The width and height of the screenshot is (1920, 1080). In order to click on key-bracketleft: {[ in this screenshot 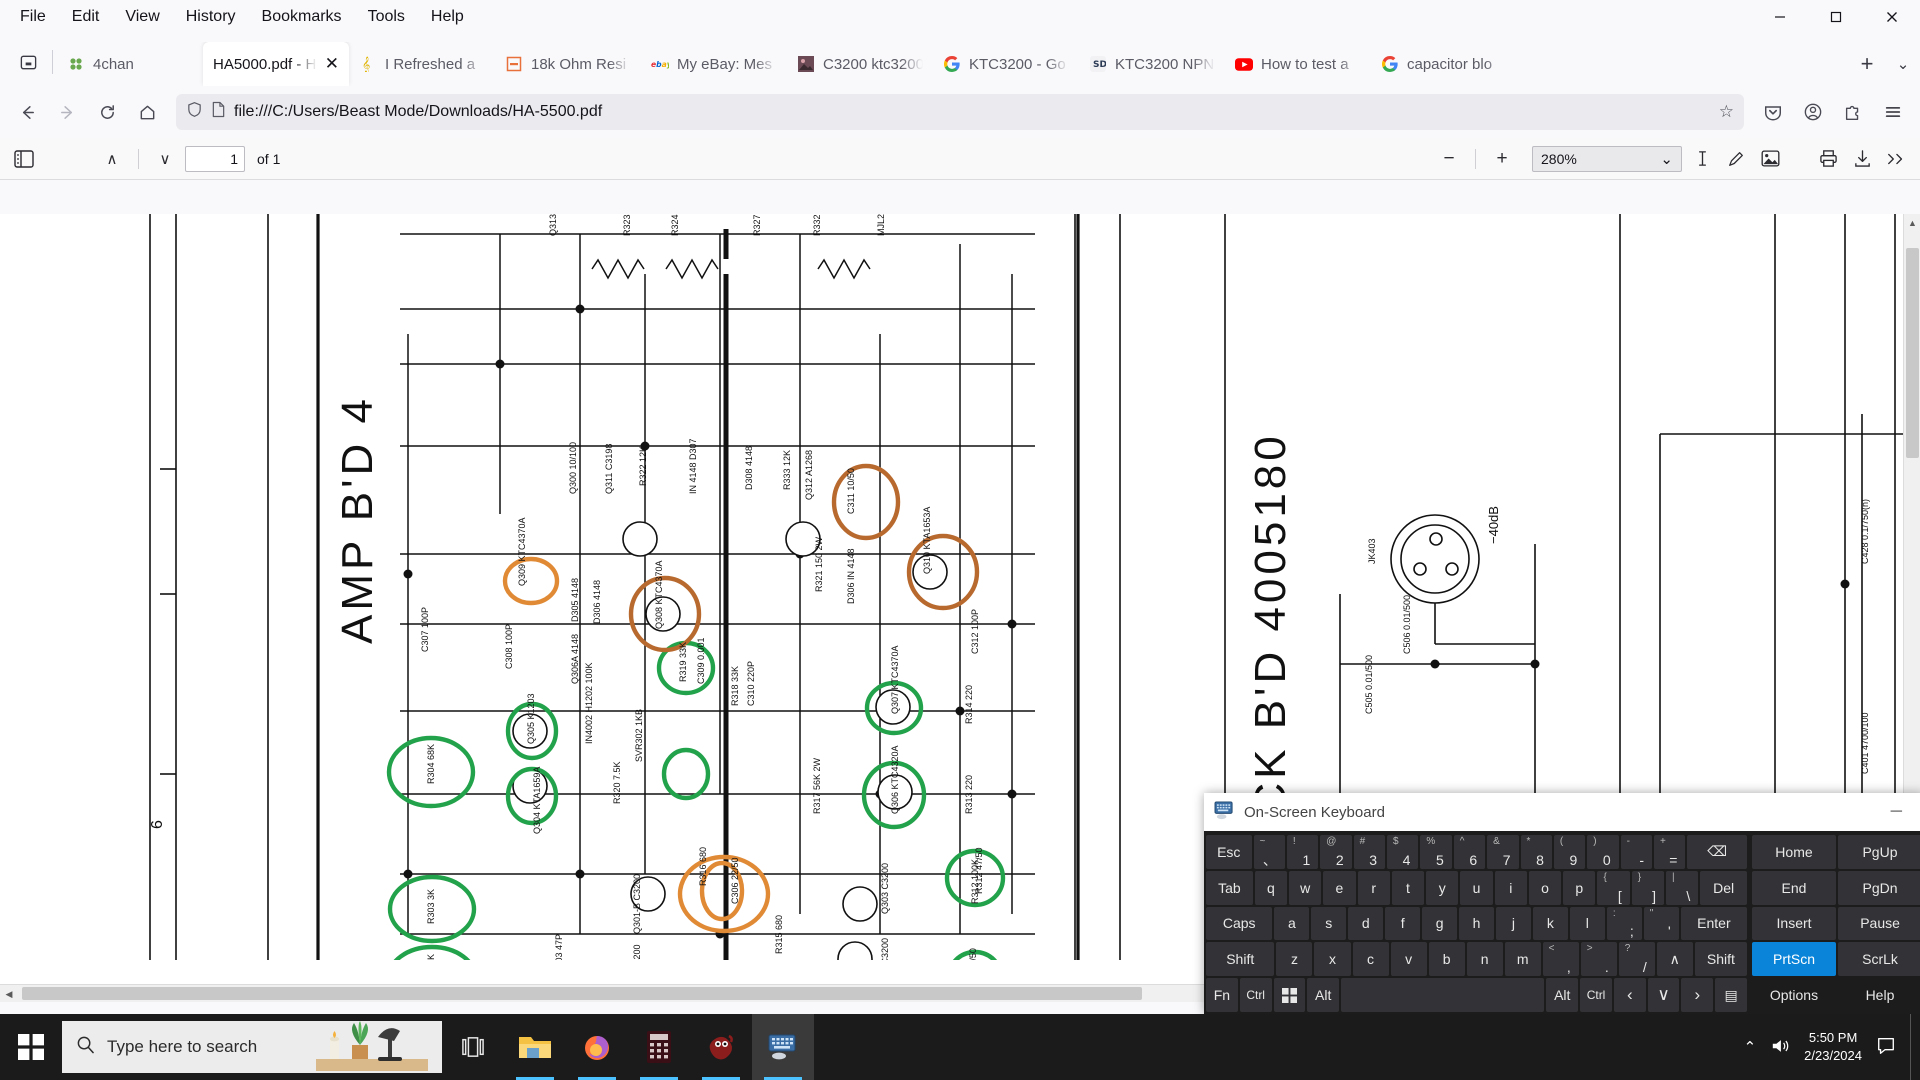, I will do `click(1613, 887)`.